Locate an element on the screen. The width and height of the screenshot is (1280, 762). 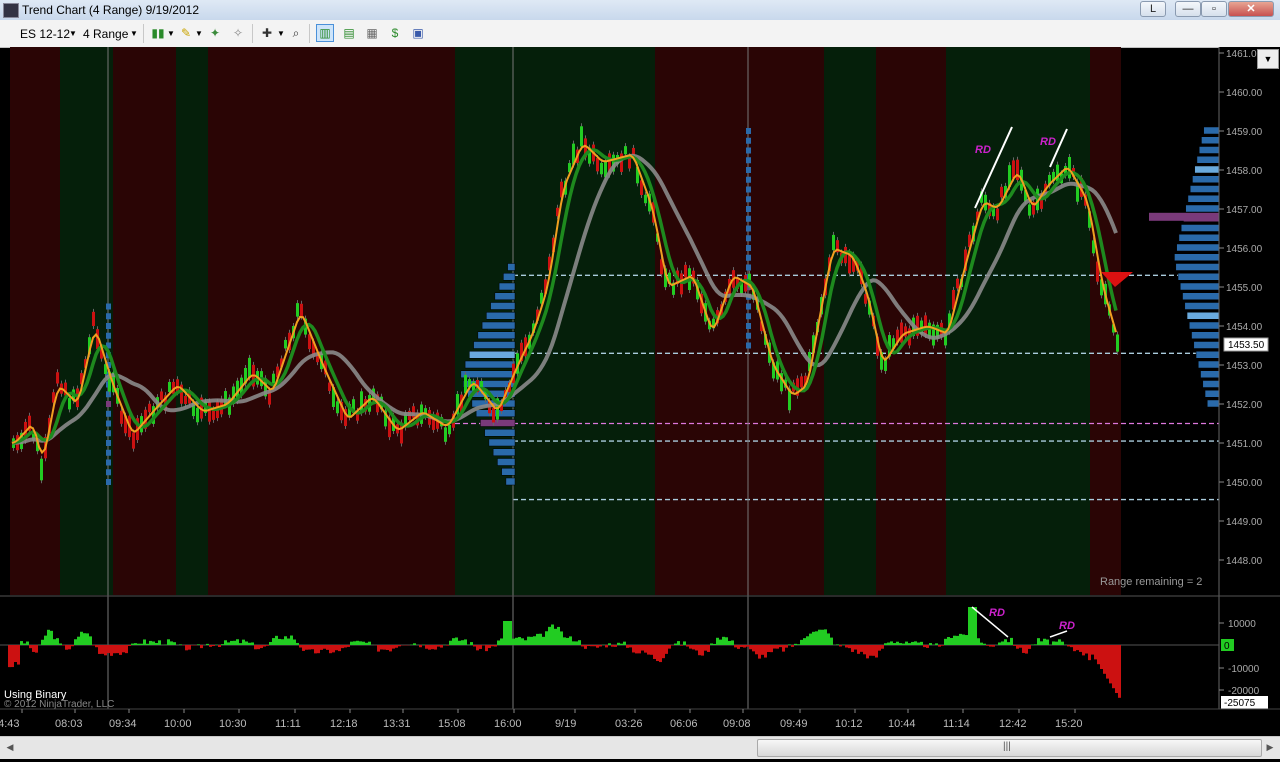
period-selector: 4 Range is located at coordinates (105, 34).